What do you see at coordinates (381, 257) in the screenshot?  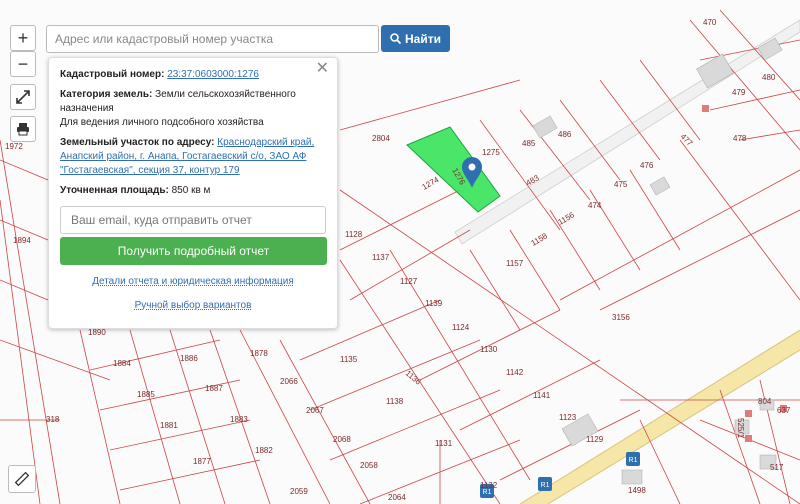 I see `parcel-number-label: 1137` at bounding box center [381, 257].